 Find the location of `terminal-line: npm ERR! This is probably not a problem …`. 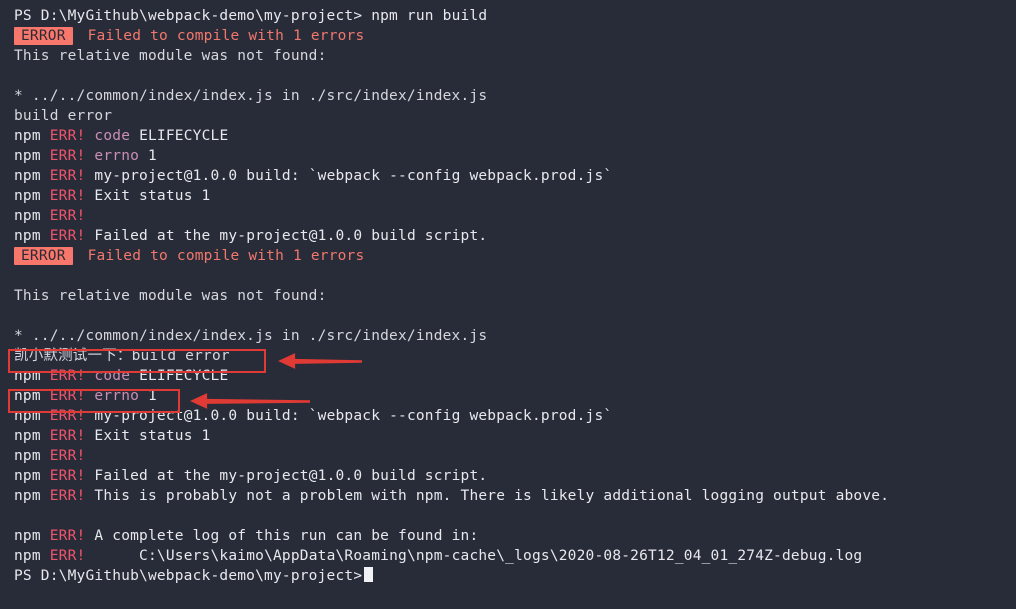

terminal-line: npm ERR! This is probably not a problem … is located at coordinates (515, 496).